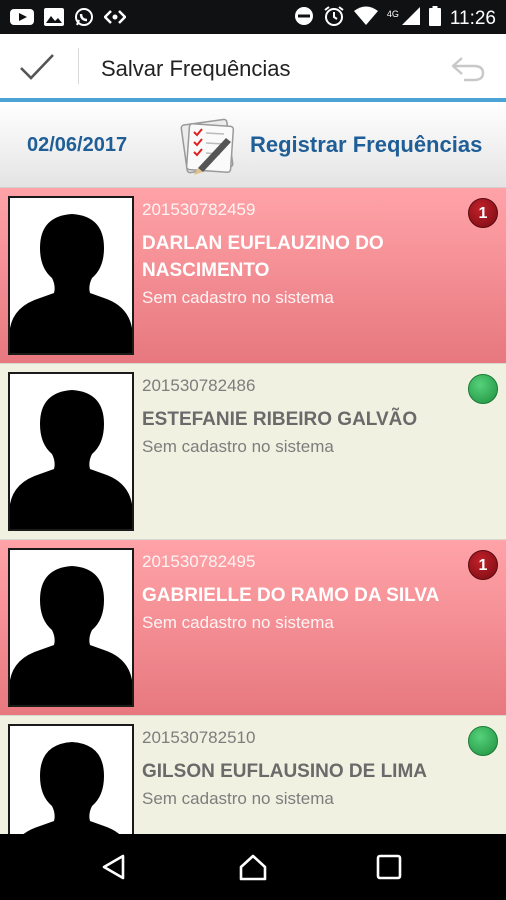 This screenshot has height=900, width=506. What do you see at coordinates (199, 737) in the screenshot?
I see `registration-number: 201530782510` at bounding box center [199, 737].